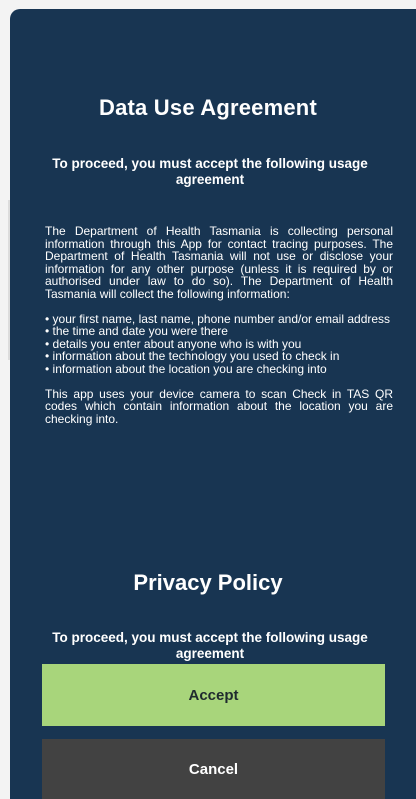  What do you see at coordinates (213, 695) in the screenshot?
I see `accept-button: Accept` at bounding box center [213, 695].